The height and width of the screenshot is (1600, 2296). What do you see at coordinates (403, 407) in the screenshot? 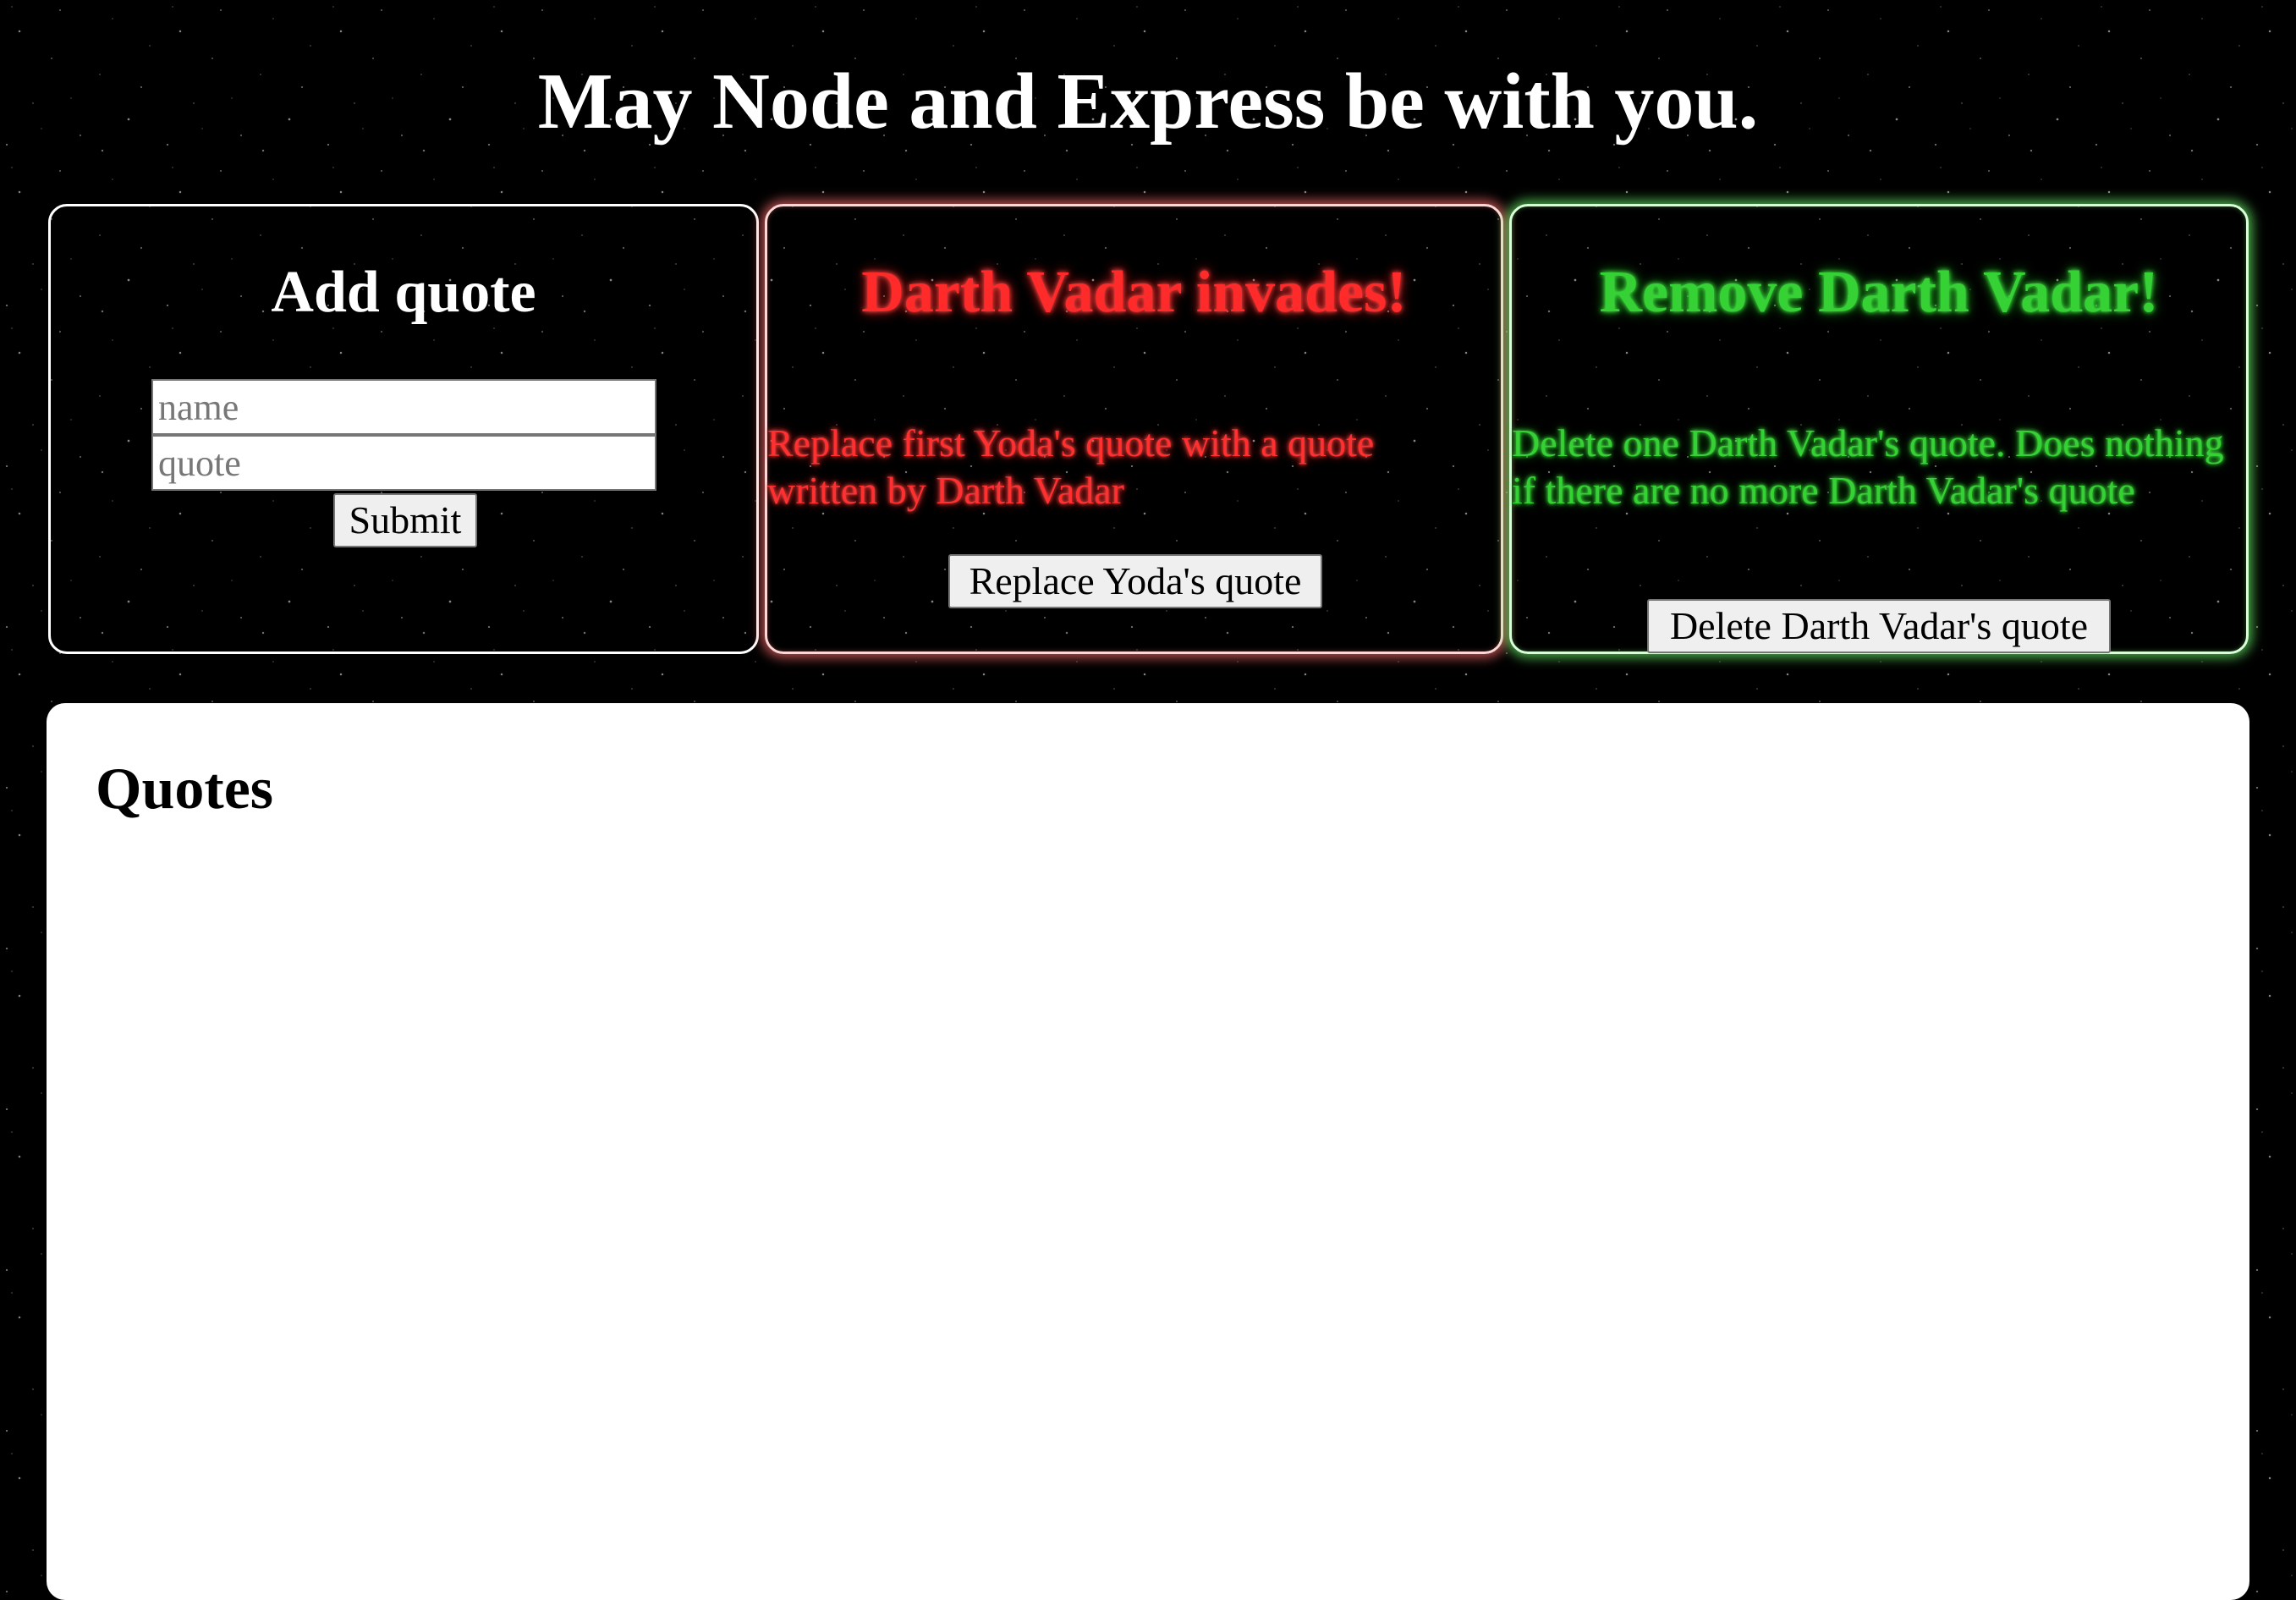
I see `name-input` at bounding box center [403, 407].